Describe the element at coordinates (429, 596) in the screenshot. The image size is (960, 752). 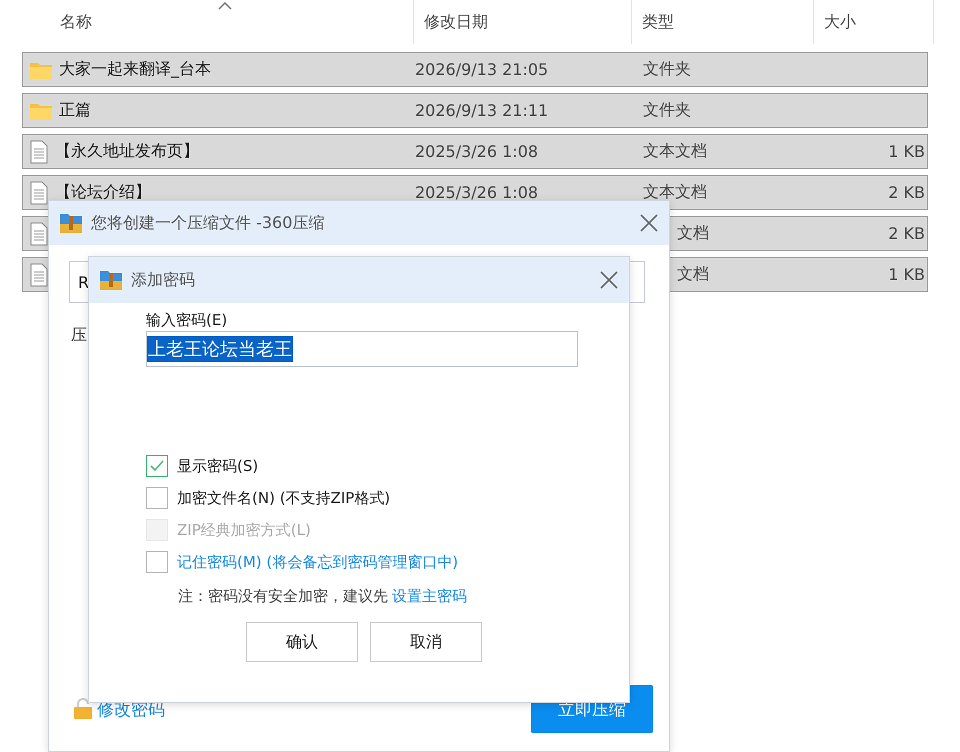
I see `master-password-link: 设置主密码` at that location.